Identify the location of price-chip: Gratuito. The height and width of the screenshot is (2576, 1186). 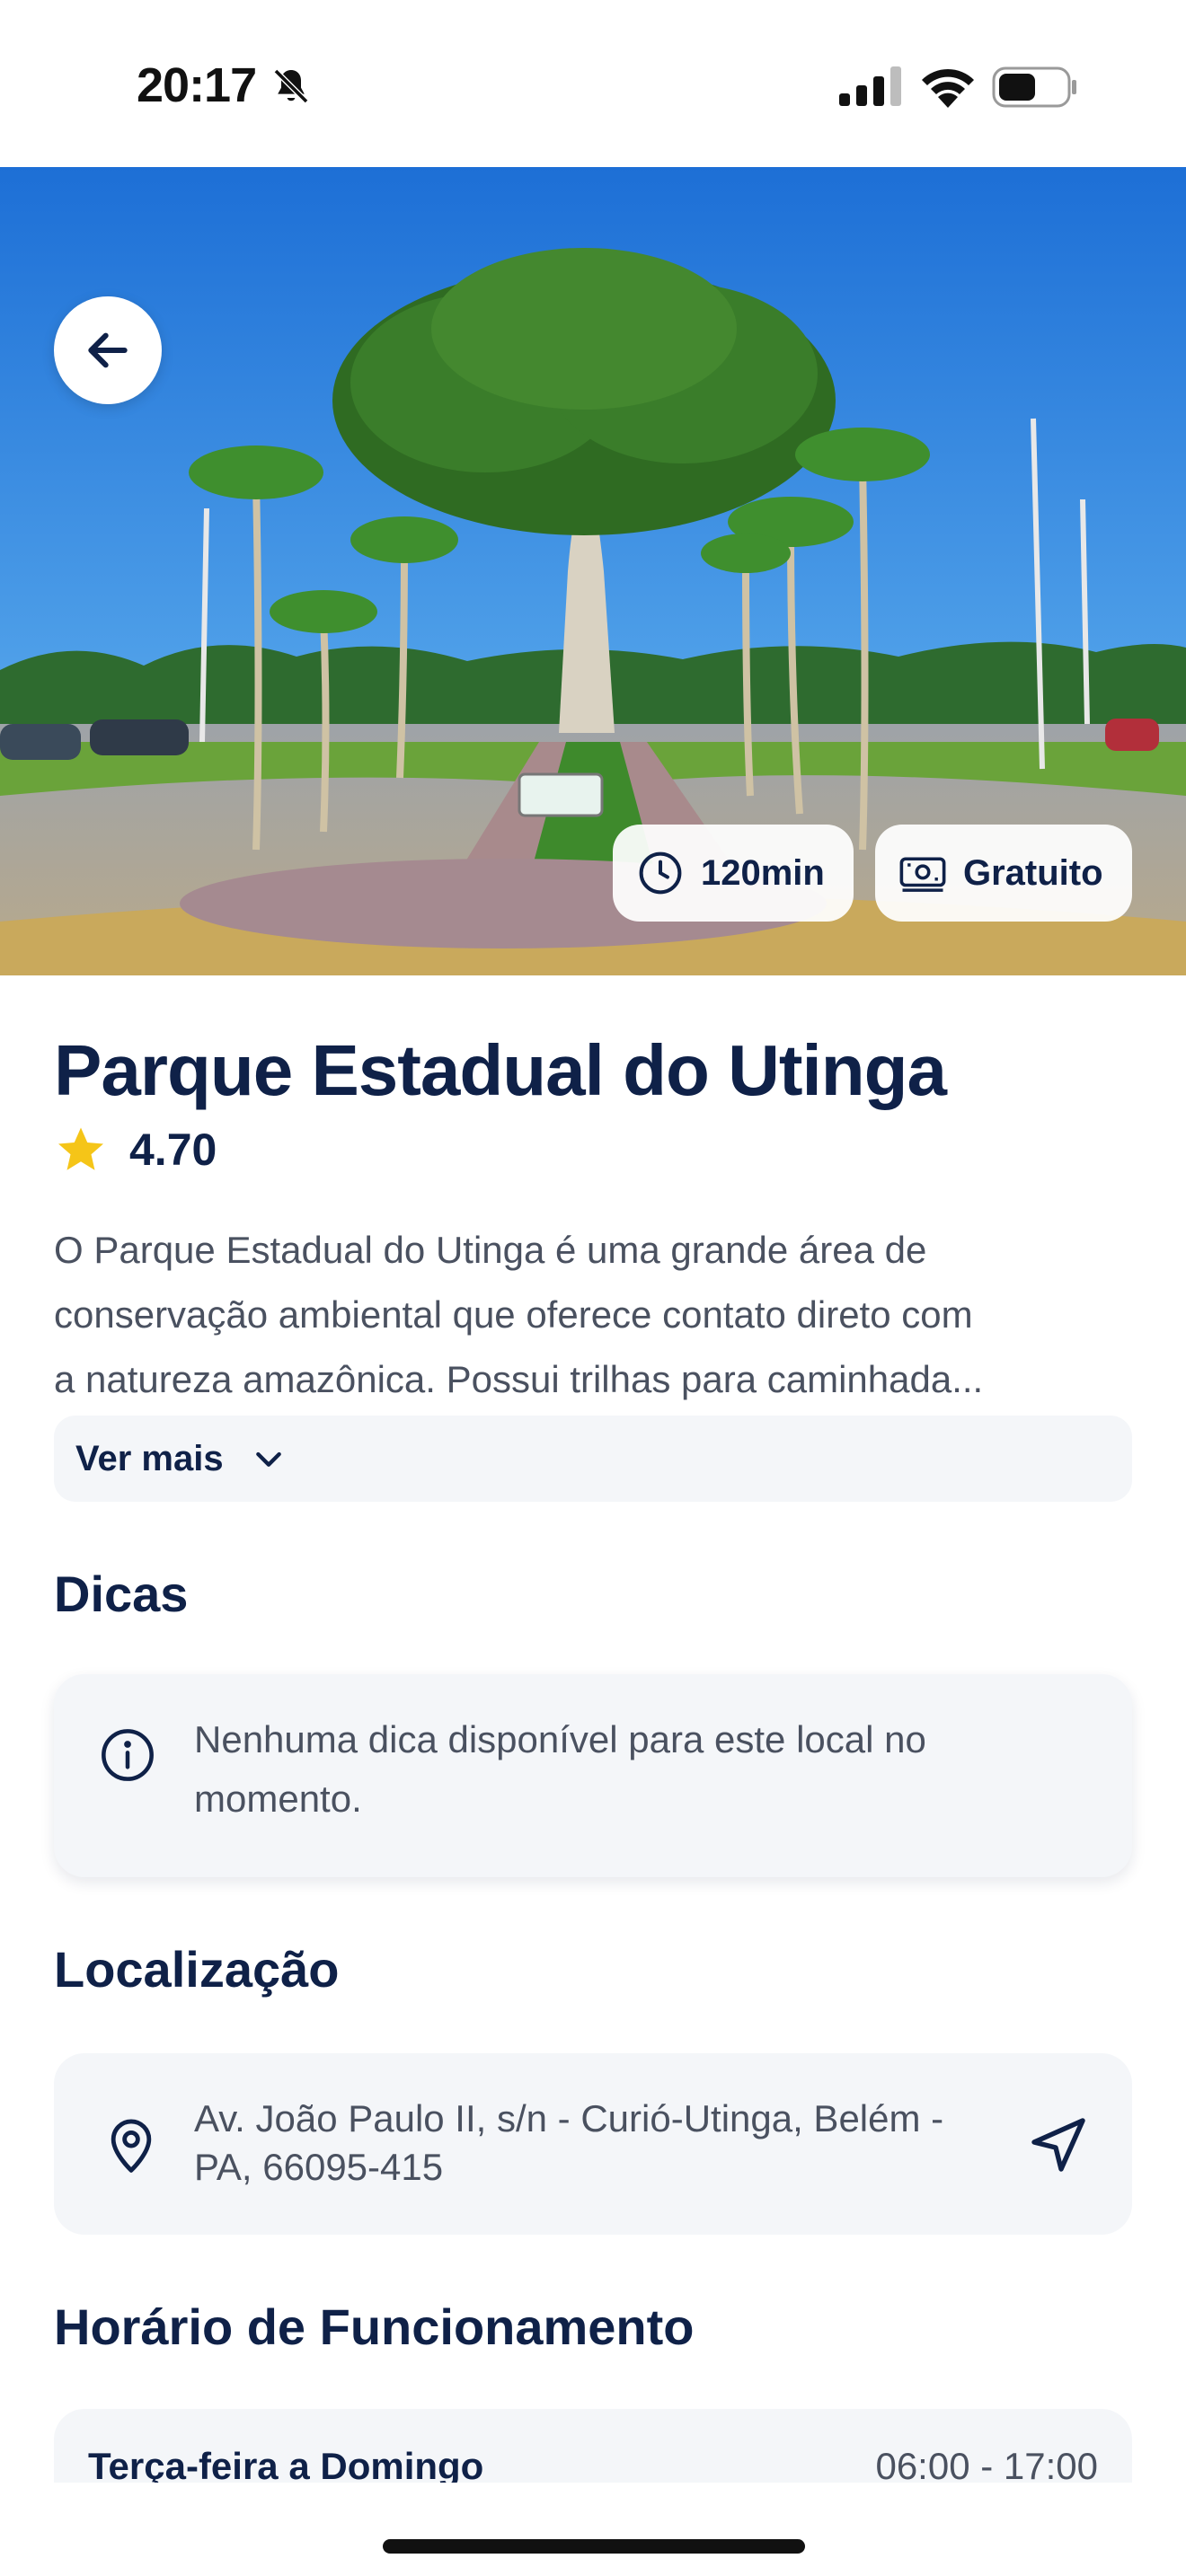
(1003, 873).